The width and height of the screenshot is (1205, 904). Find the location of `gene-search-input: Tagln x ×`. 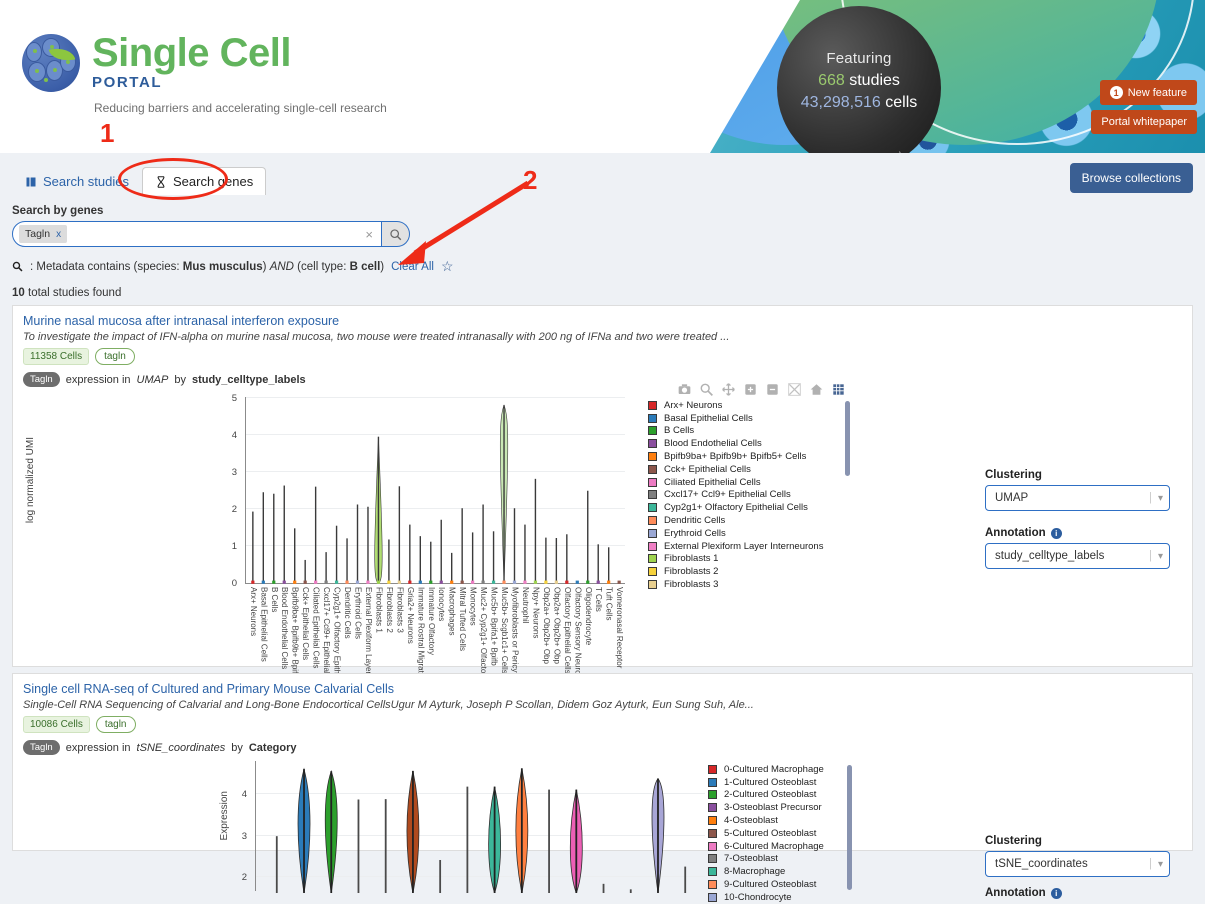

gene-search-input: Tagln x × is located at coordinates (197, 234).